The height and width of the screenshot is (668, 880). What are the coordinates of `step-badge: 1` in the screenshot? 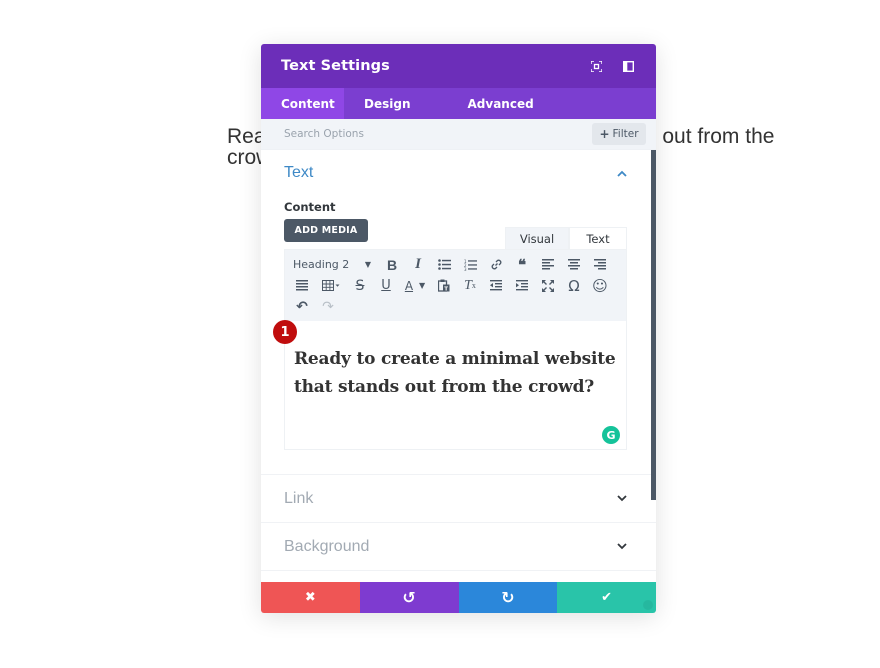 It's located at (285, 332).